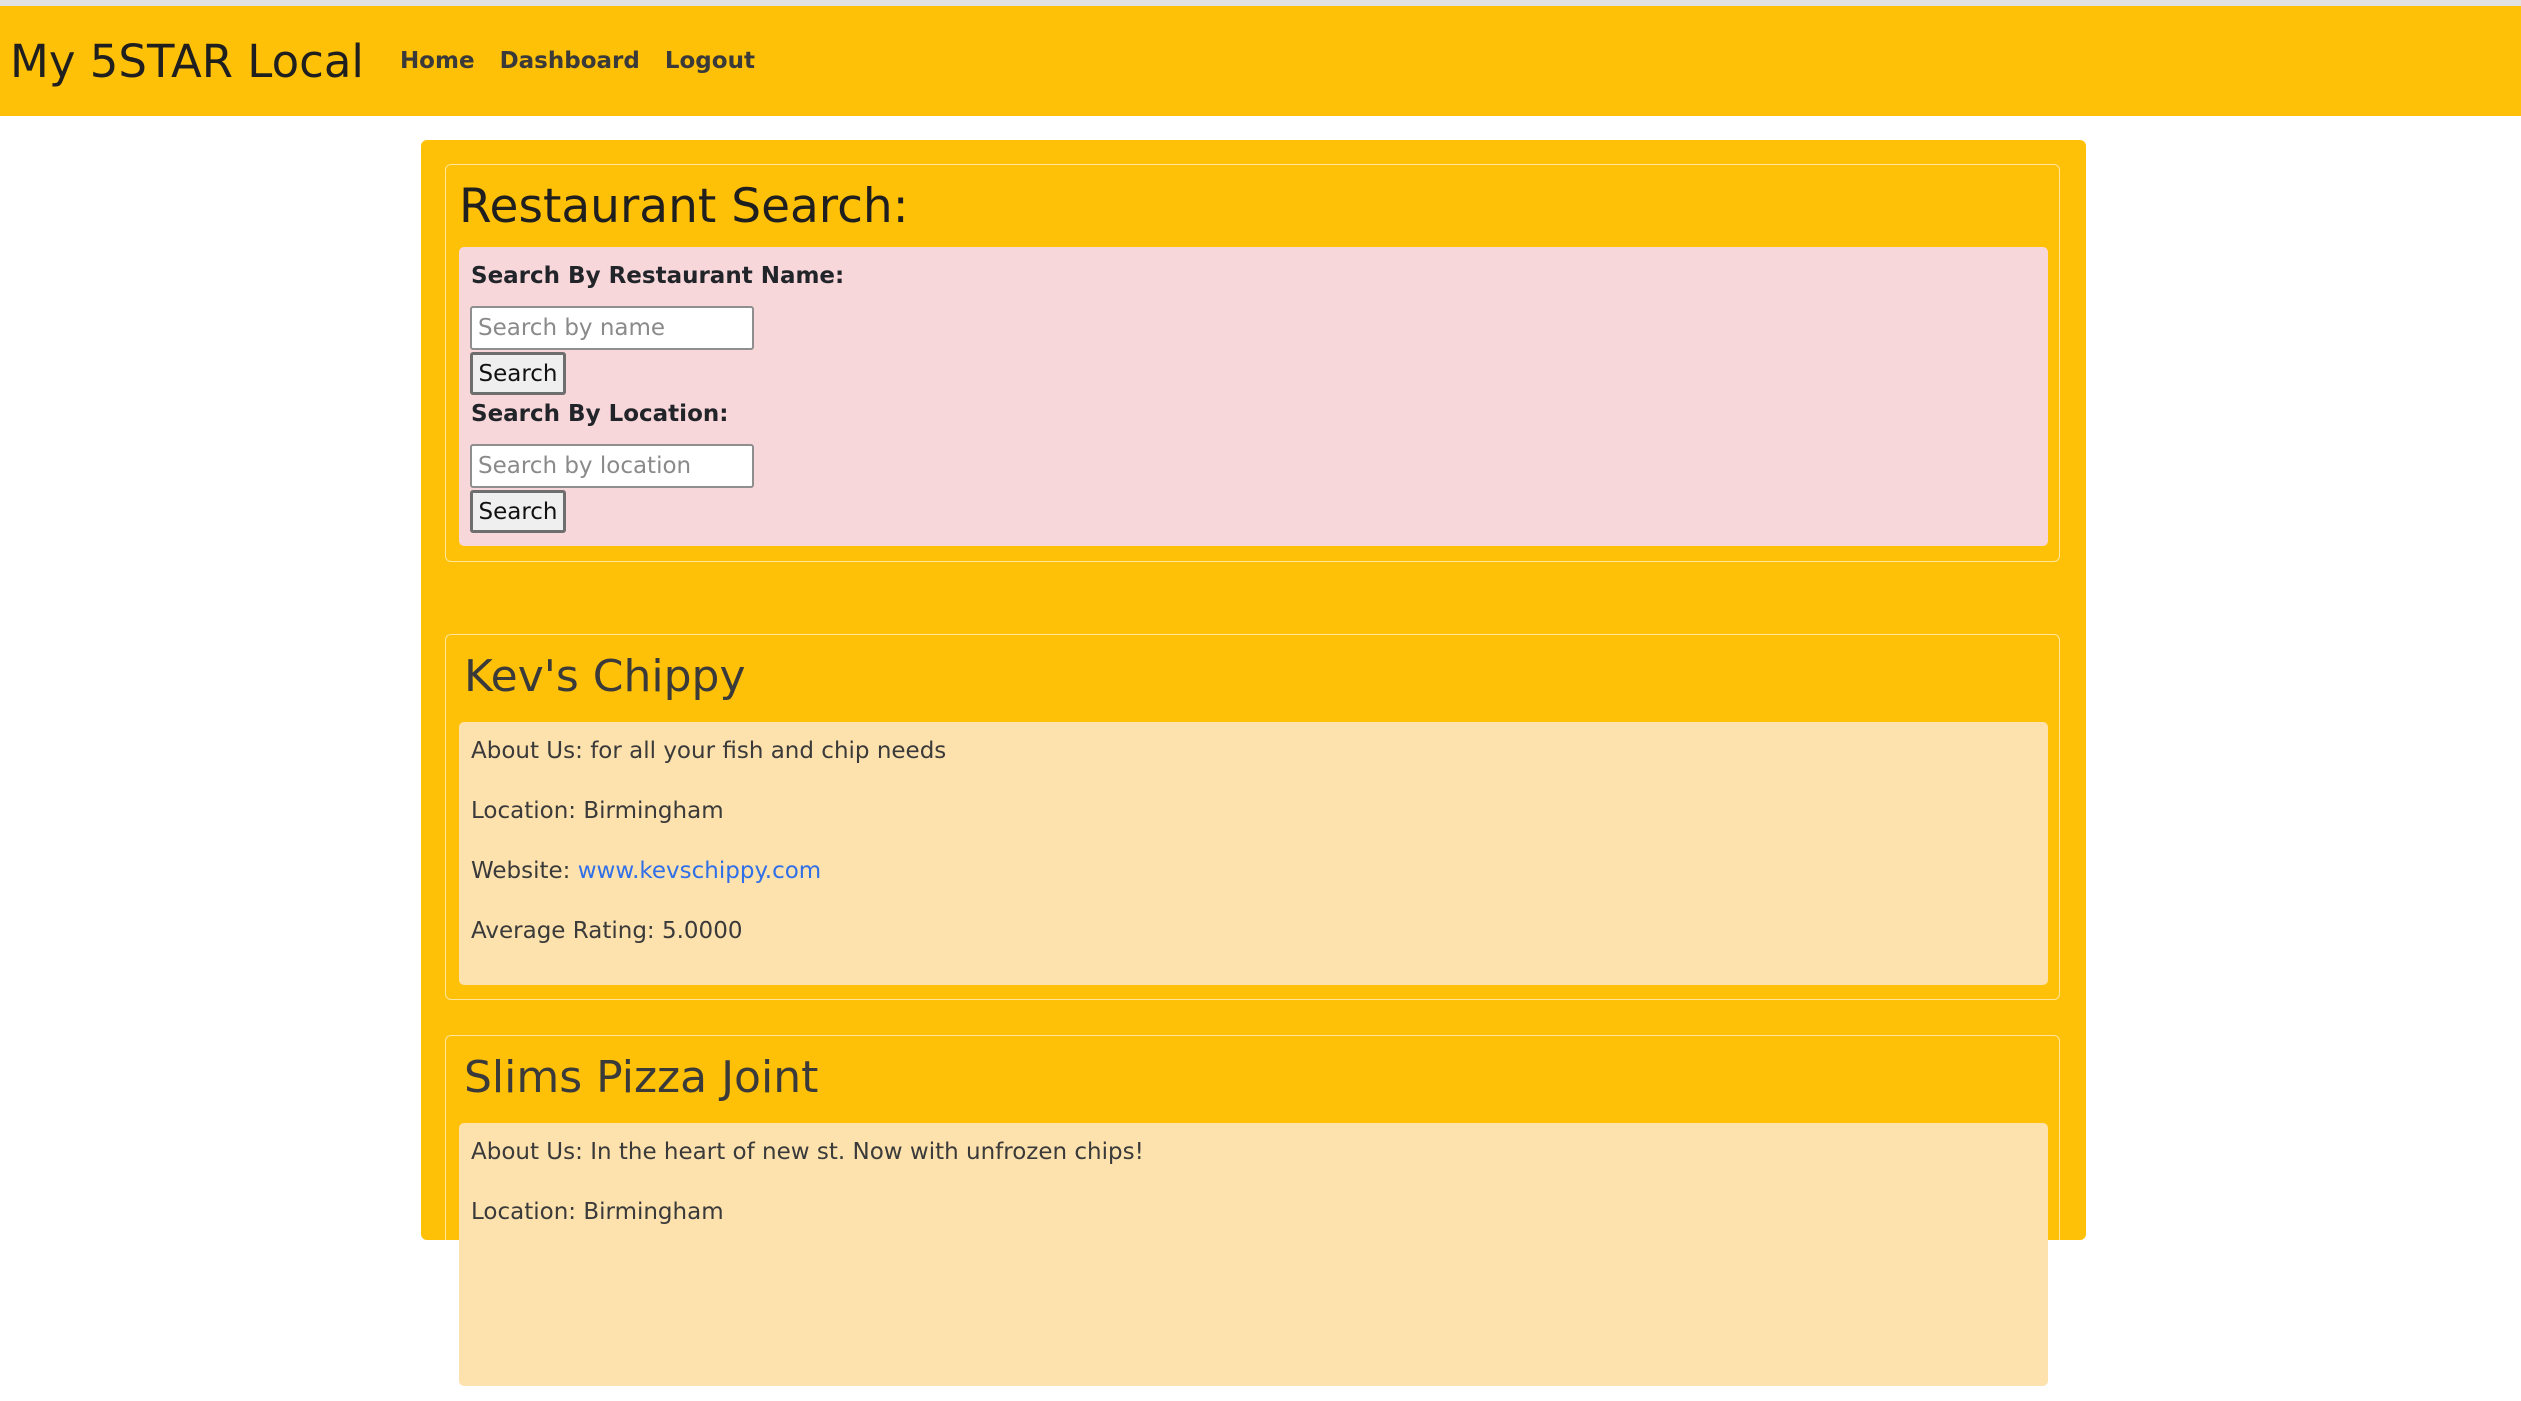 The width and height of the screenshot is (2521, 1401). Describe the element at coordinates (641, 1077) in the screenshot. I see `restaurant-name: Slims Pizza Joint` at that location.